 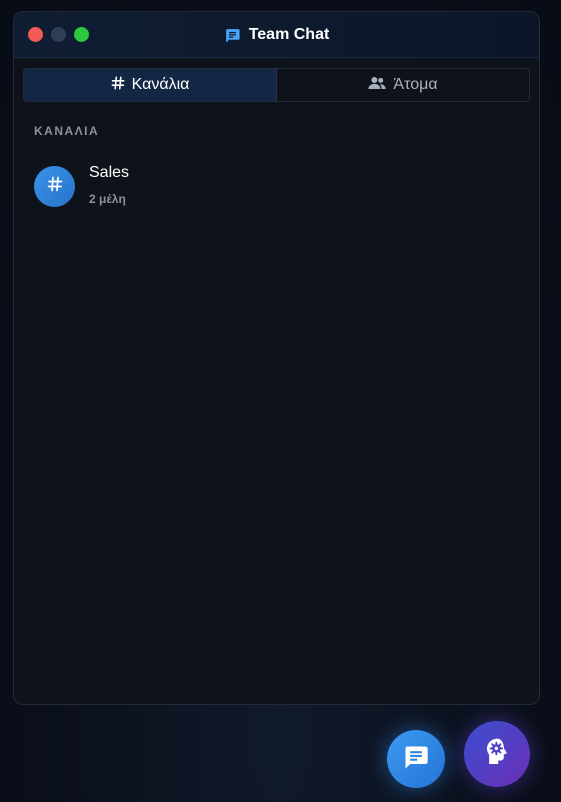 I want to click on open-chat-button, so click(x=416, y=759).